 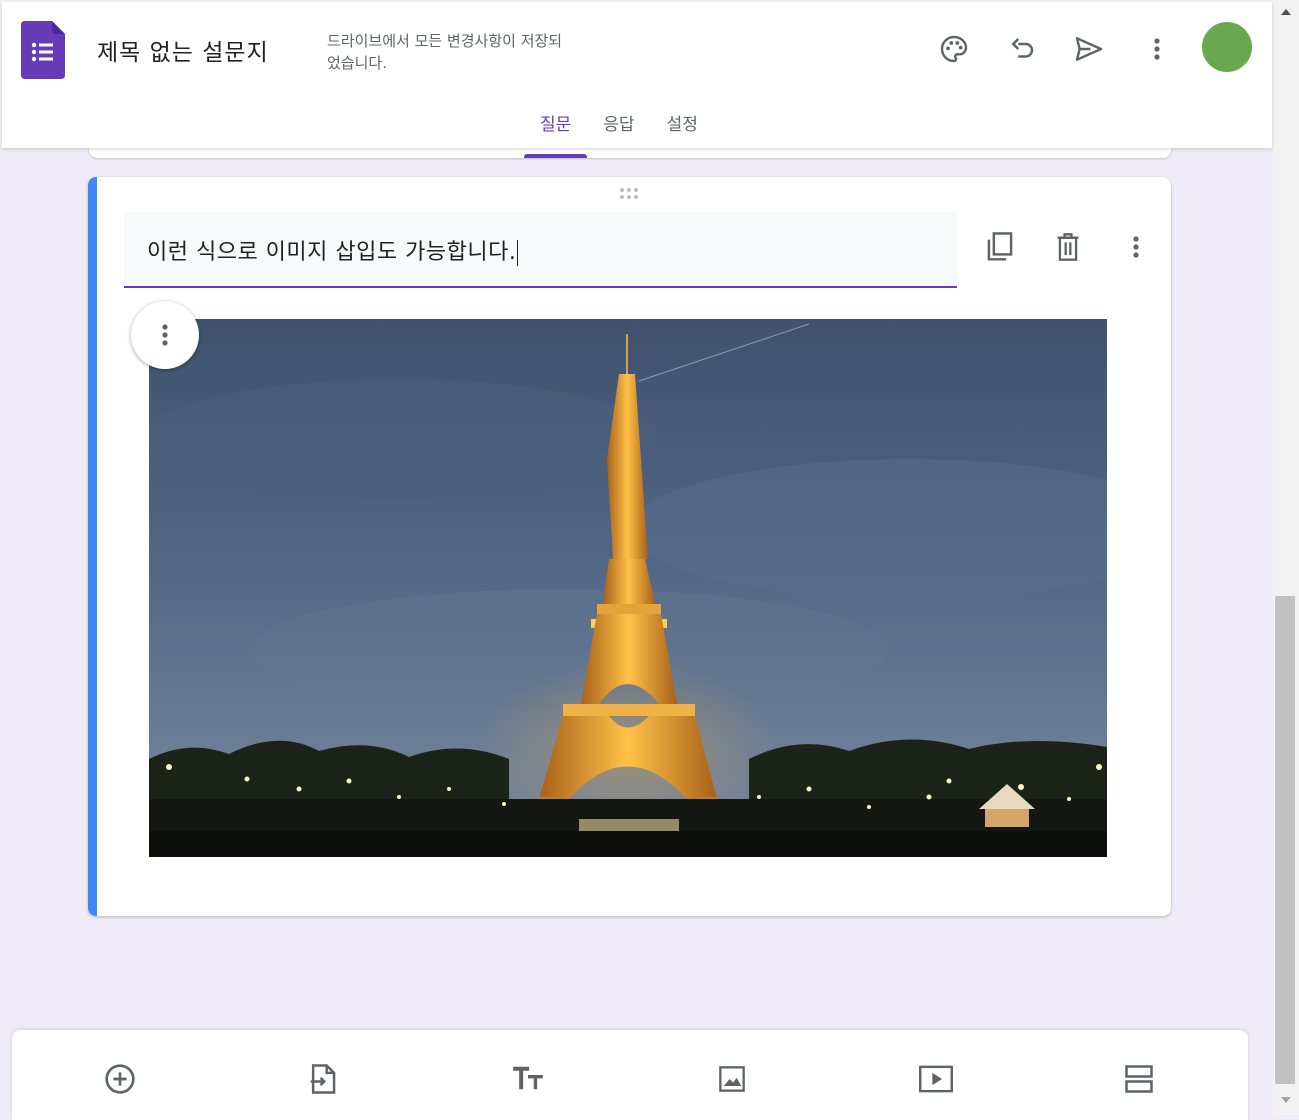 I want to click on google-forms-logo, so click(x=43, y=50).